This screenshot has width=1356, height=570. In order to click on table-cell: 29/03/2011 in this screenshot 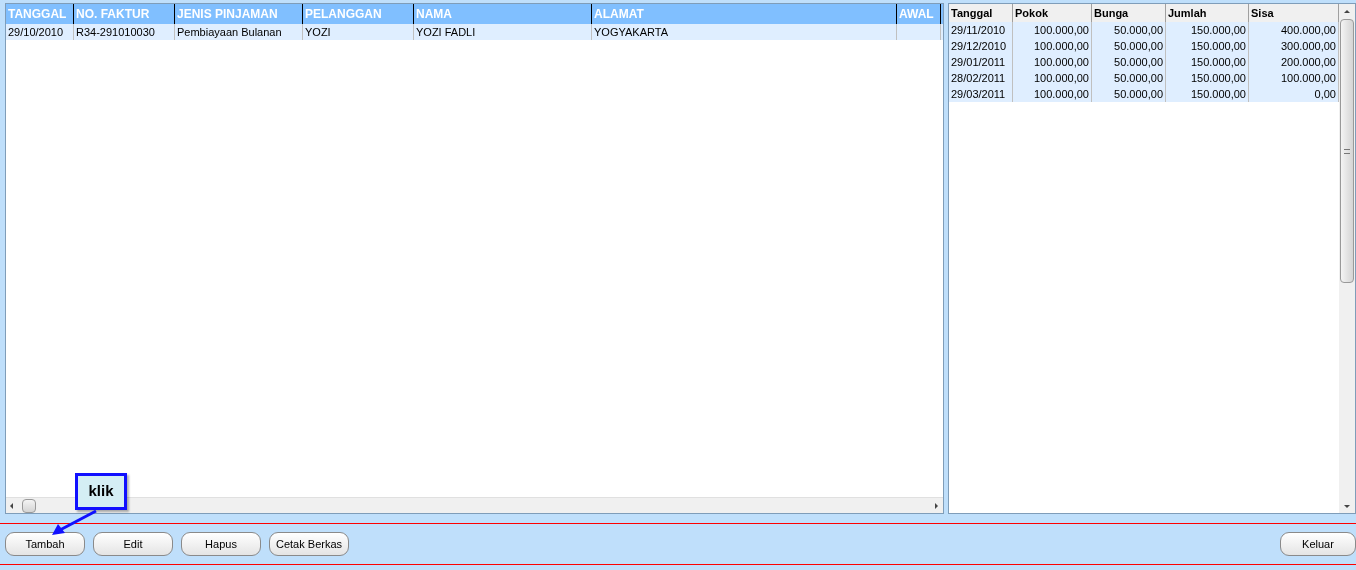, I will do `click(981, 94)`.